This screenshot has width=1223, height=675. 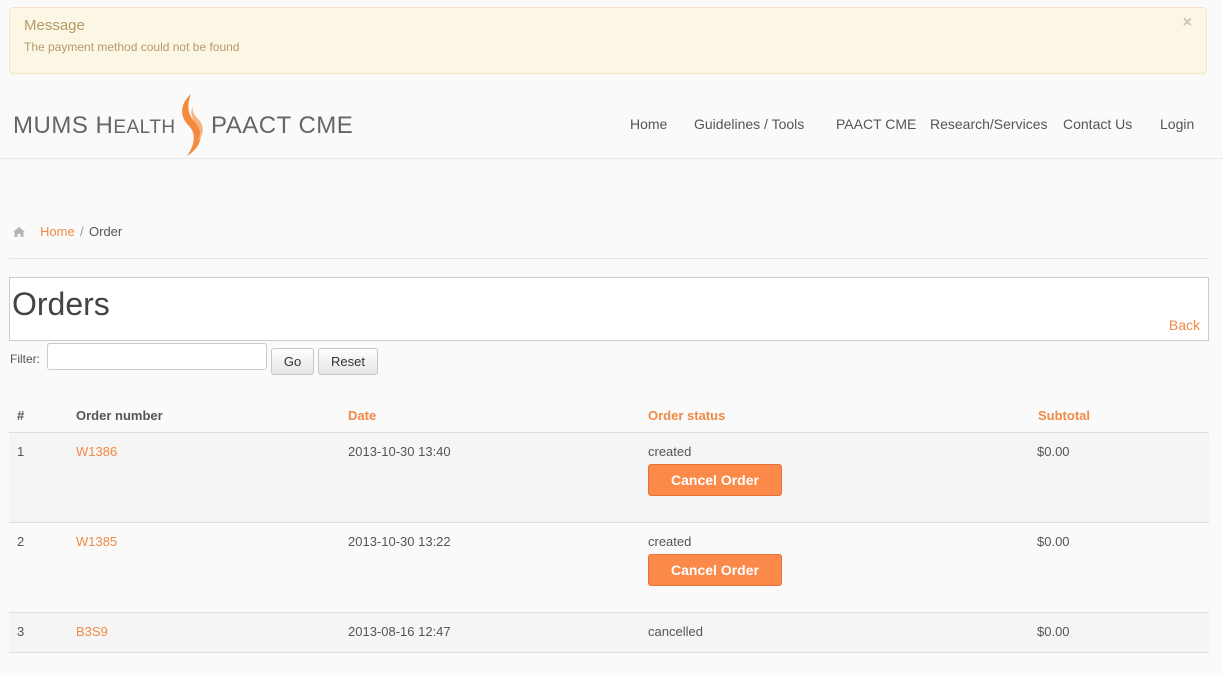 I want to click on column-header-subtotal: Subtotal, so click(x=1064, y=415).